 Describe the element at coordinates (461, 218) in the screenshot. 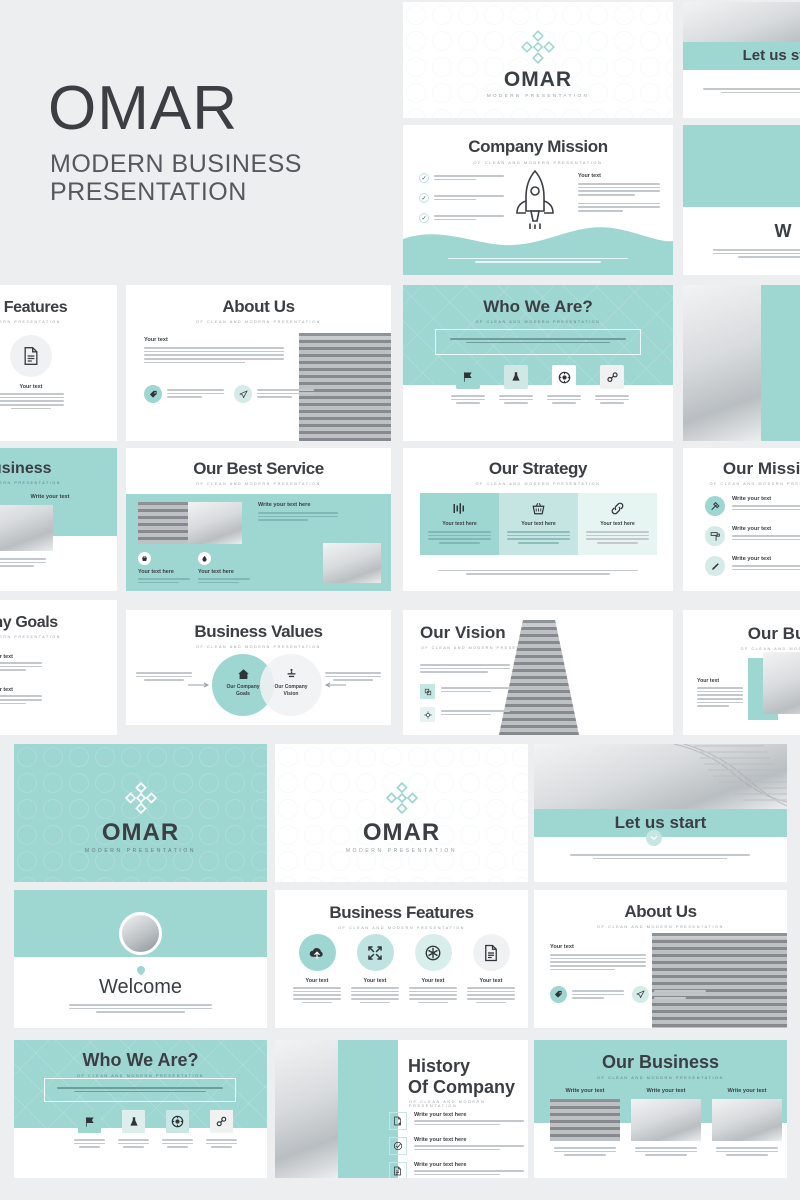

I see `list-item: ✓` at that location.